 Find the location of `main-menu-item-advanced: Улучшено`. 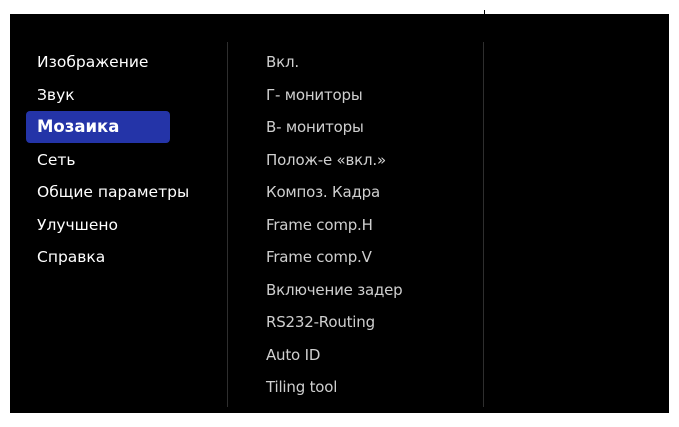

main-menu-item-advanced: Улучшено is located at coordinates (126, 225).